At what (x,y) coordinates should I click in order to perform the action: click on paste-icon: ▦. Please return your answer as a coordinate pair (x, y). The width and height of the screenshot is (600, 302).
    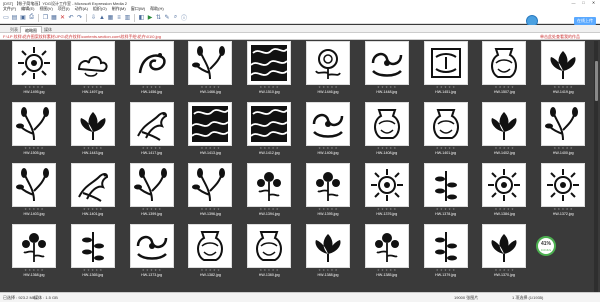
    Looking at the image, I should click on (54, 17).